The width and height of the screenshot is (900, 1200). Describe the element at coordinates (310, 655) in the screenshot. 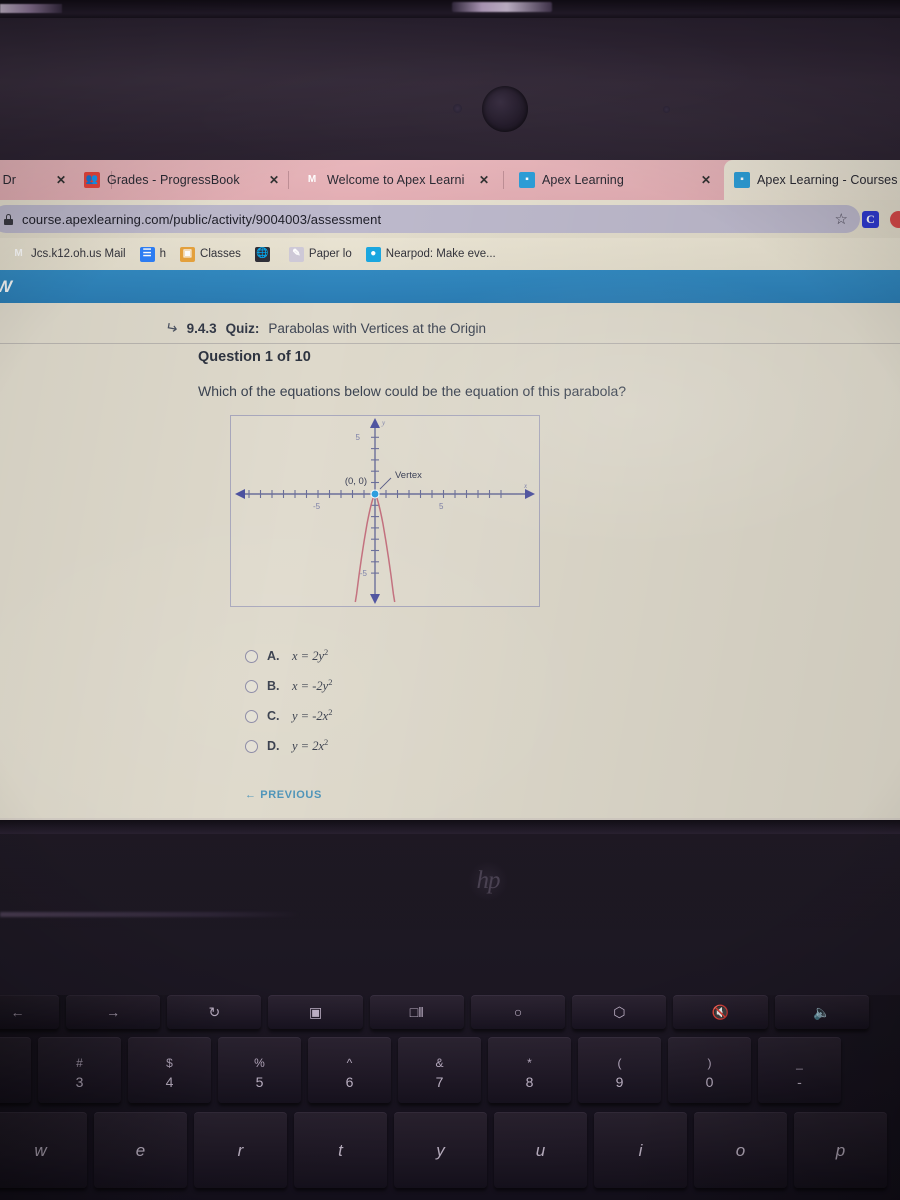

I see `choice-equation: x = 2y2` at that location.